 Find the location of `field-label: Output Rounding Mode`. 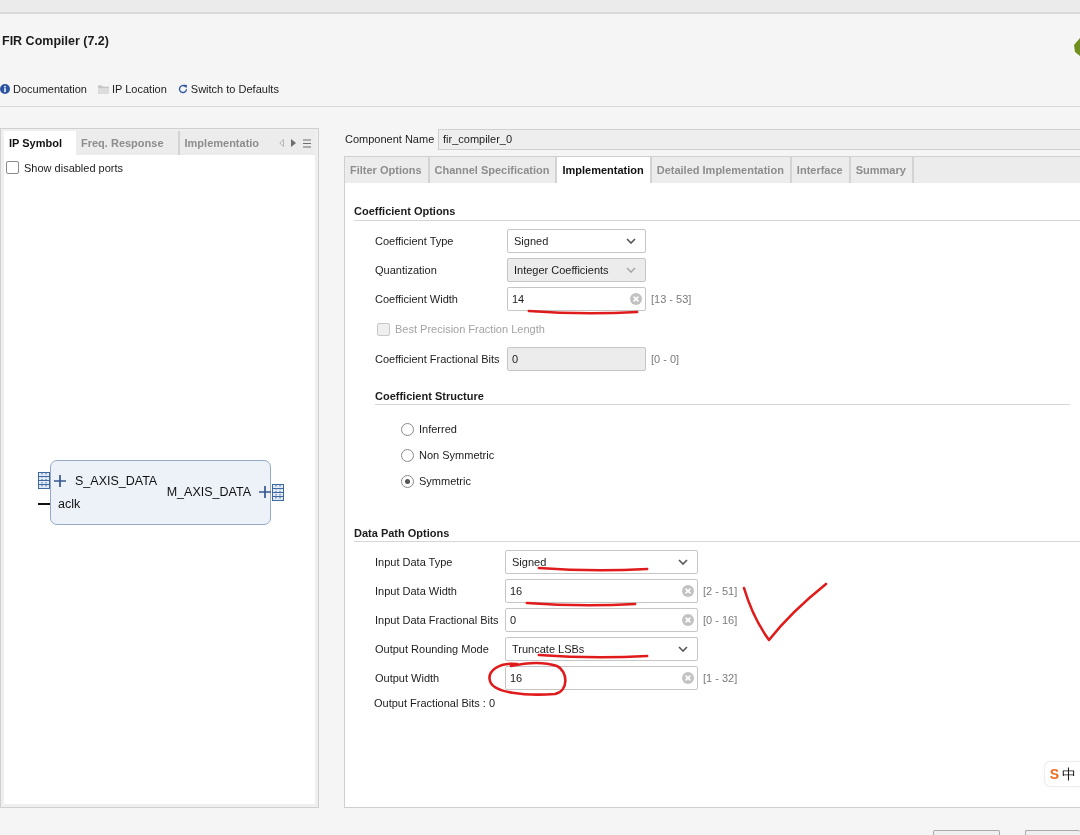

field-label: Output Rounding Mode is located at coordinates (432, 649).